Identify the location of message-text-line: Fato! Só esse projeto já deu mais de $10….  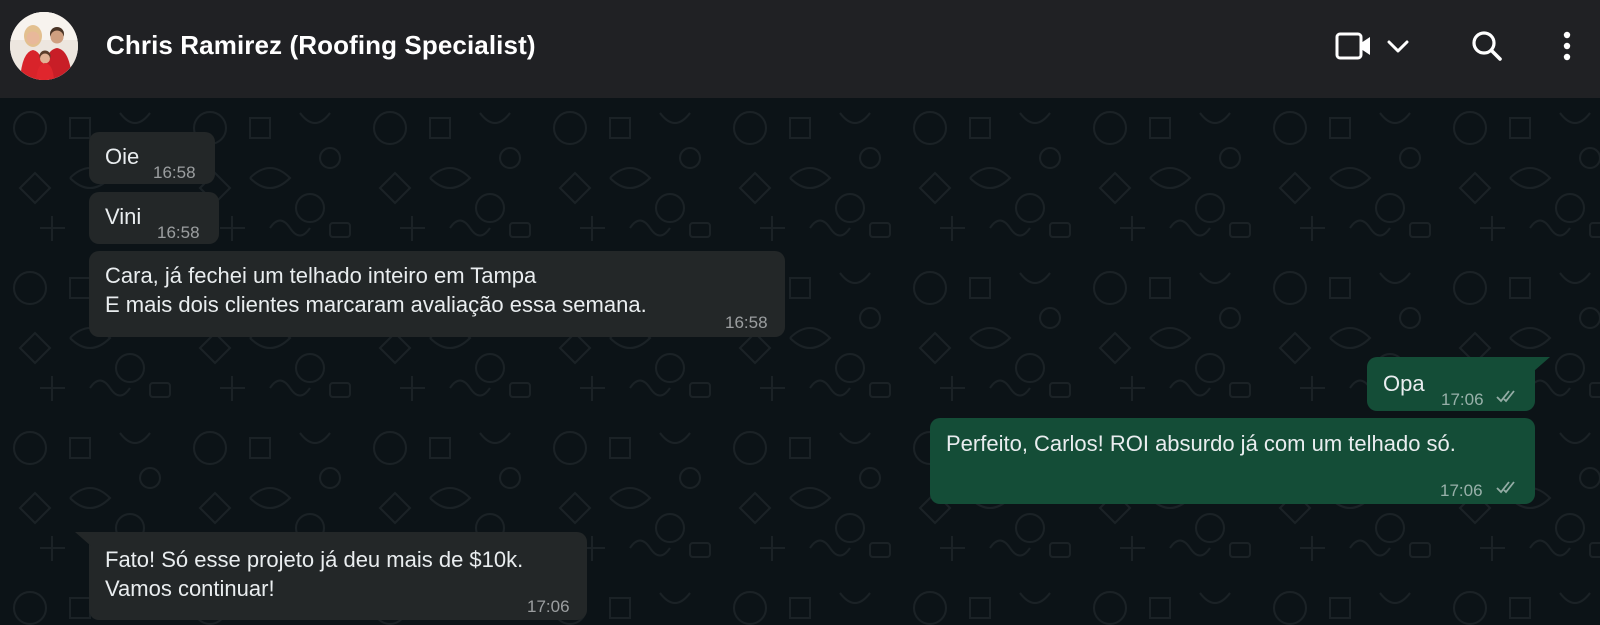
(314, 559).